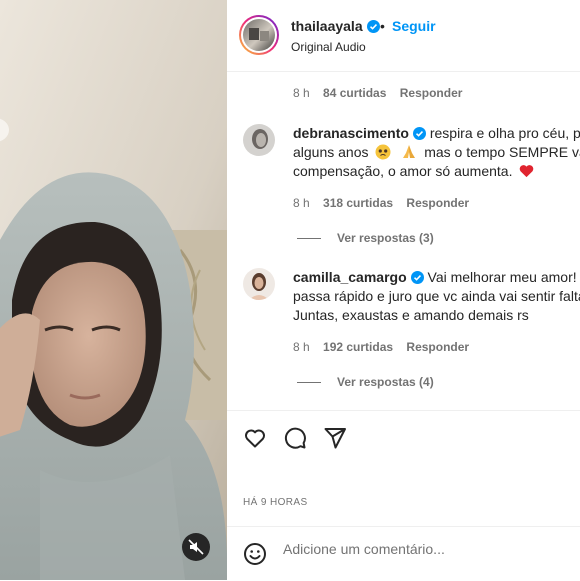  What do you see at coordinates (358, 203) in the screenshot?
I see `comment-likes: 318 curtidas` at bounding box center [358, 203].